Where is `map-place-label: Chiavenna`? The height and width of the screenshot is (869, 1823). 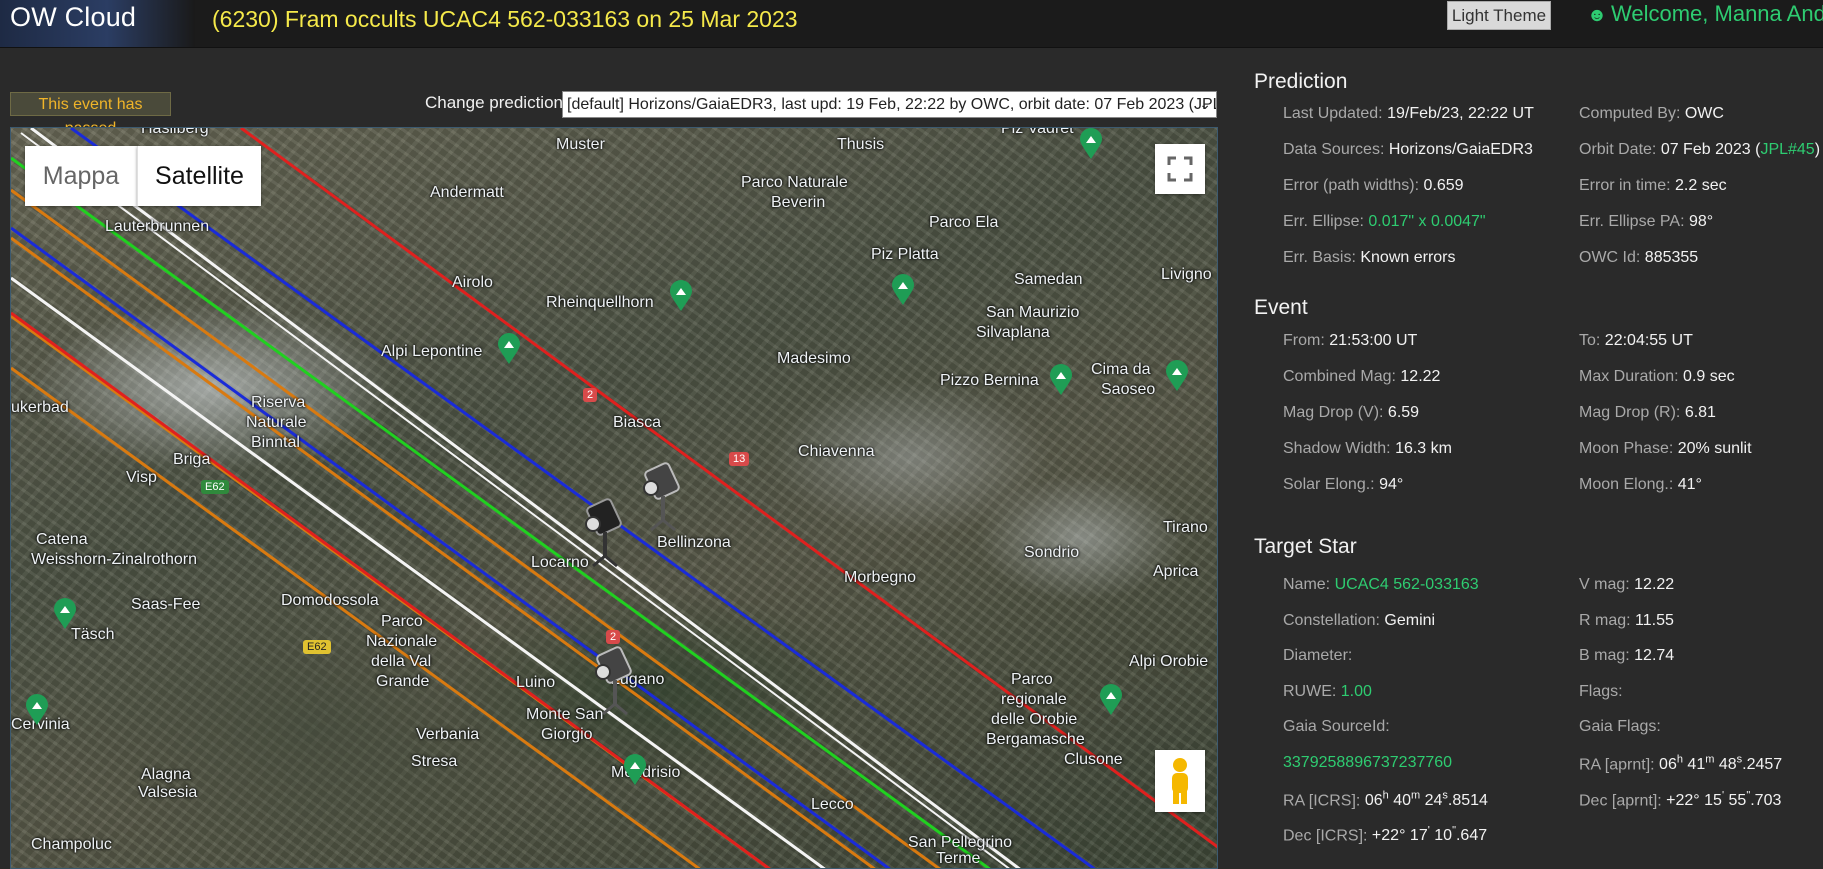 map-place-label: Chiavenna is located at coordinates (836, 451).